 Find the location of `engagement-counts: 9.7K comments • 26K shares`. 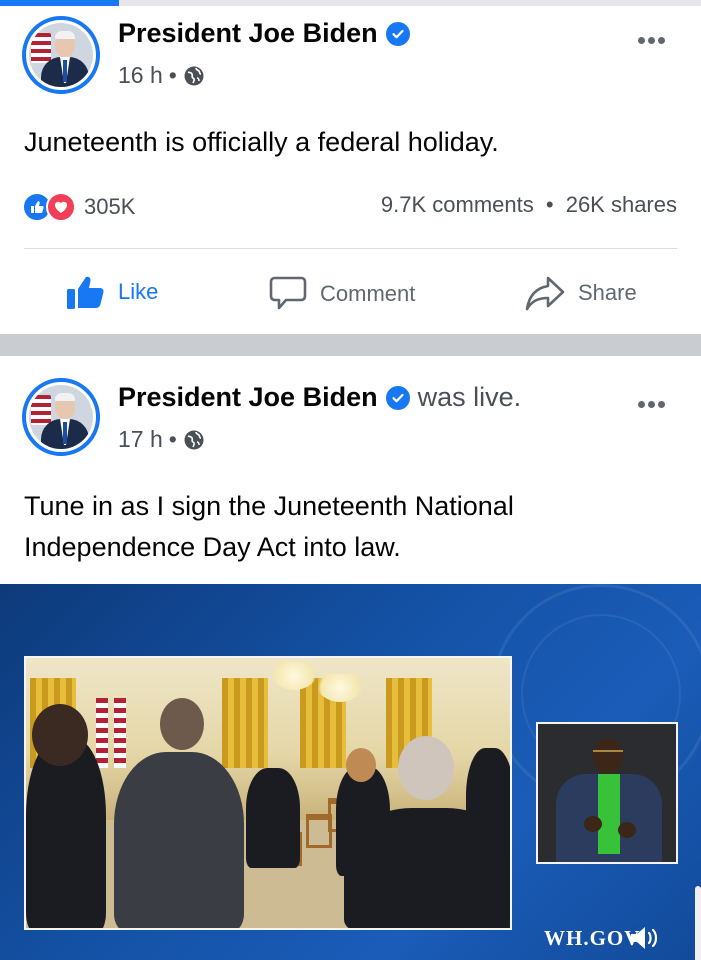

engagement-counts: 9.7K comments • 26K shares is located at coordinates (529, 205).